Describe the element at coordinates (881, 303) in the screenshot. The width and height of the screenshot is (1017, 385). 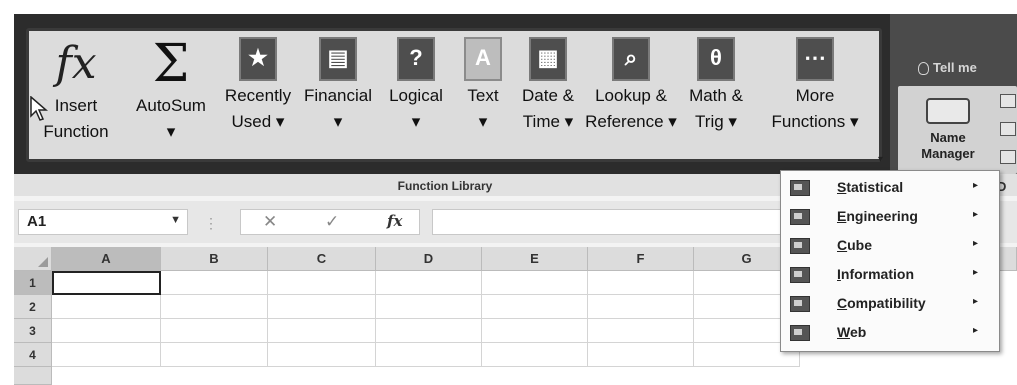
I see `menu-item-label: Compatibility` at that location.